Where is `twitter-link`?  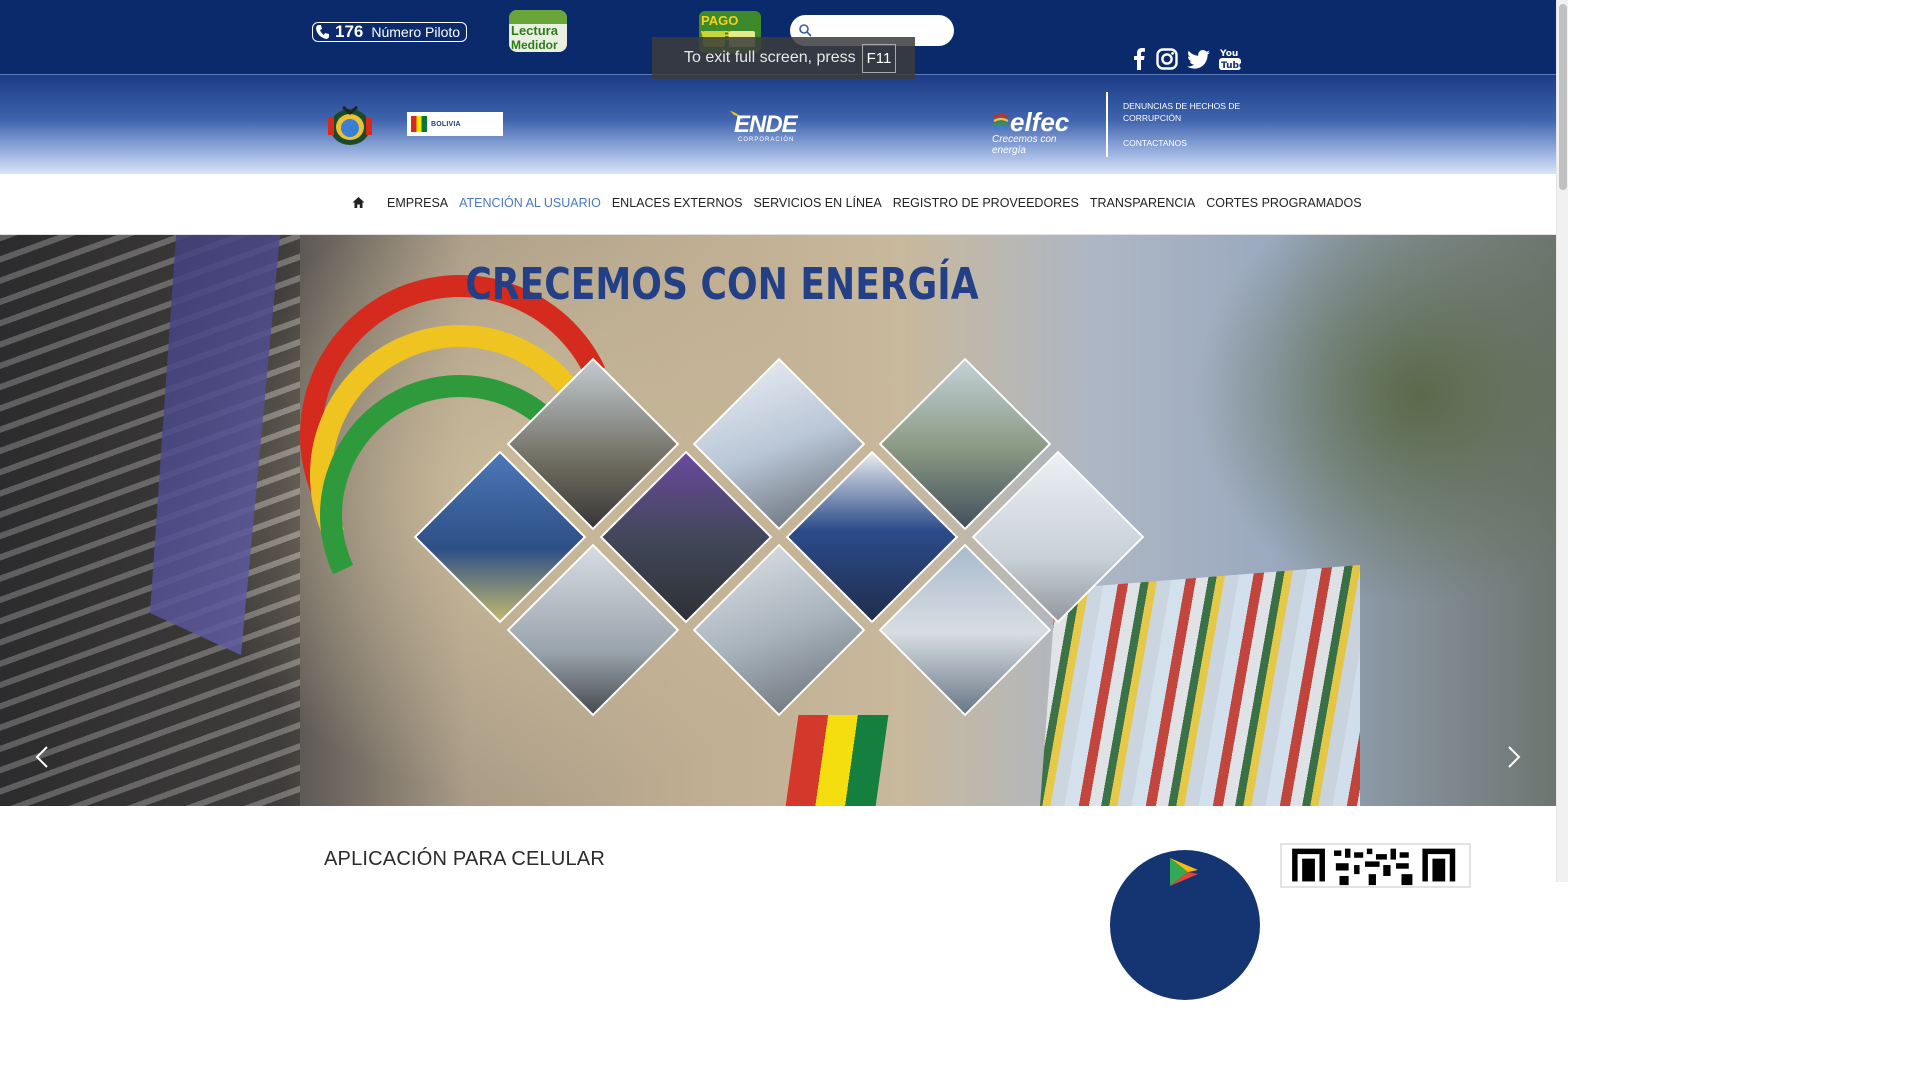
twitter-link is located at coordinates (1198, 59).